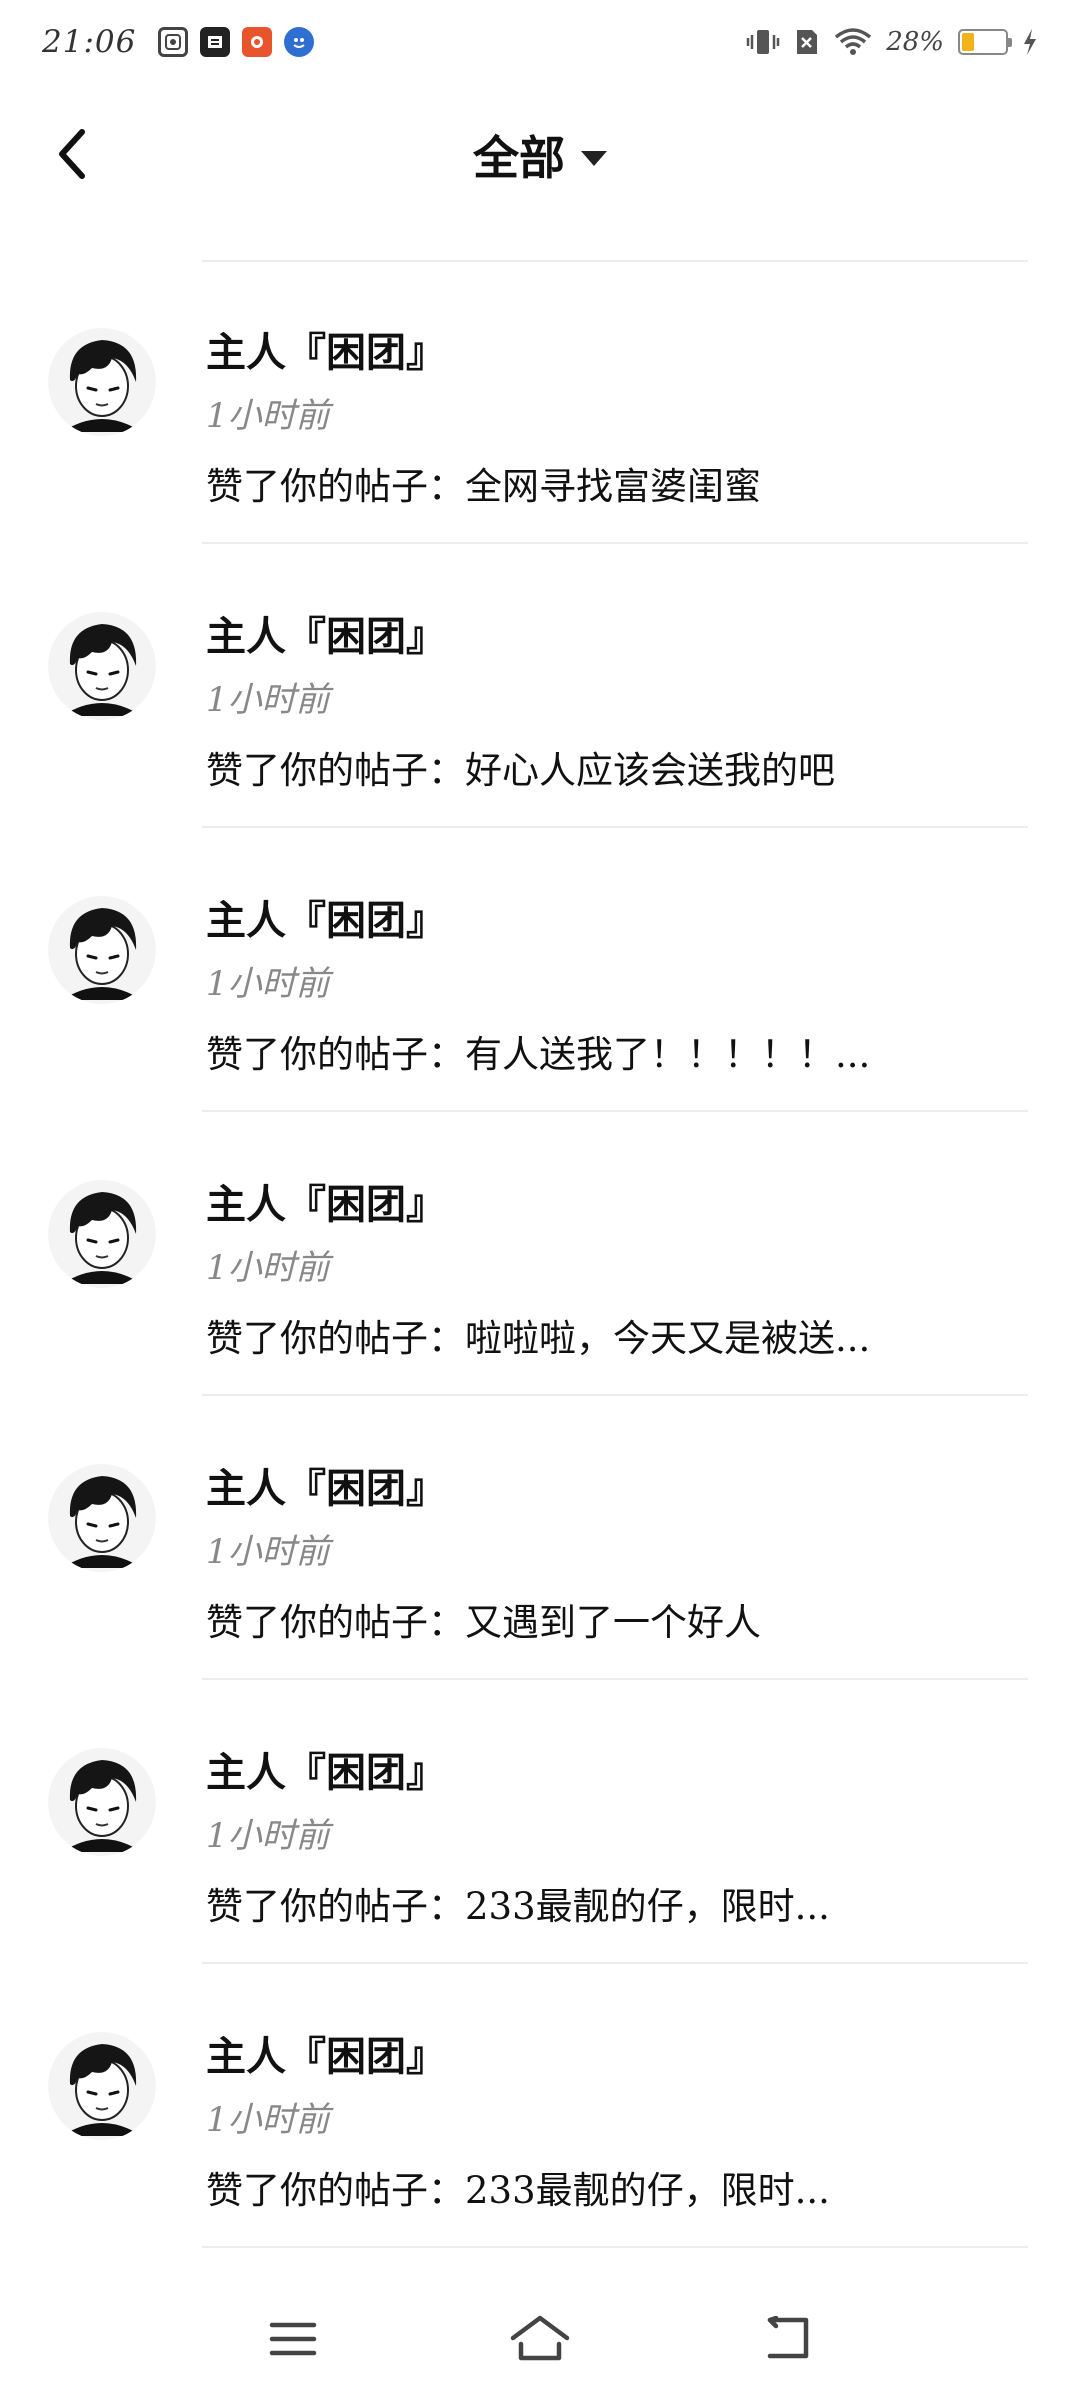 Image resolution: width=1080 pixels, height=2408 pixels. I want to click on notification-item: 主人『困团』 1小时前赞了你的帖子： 好心人应该会送我的吧, so click(540, 686).